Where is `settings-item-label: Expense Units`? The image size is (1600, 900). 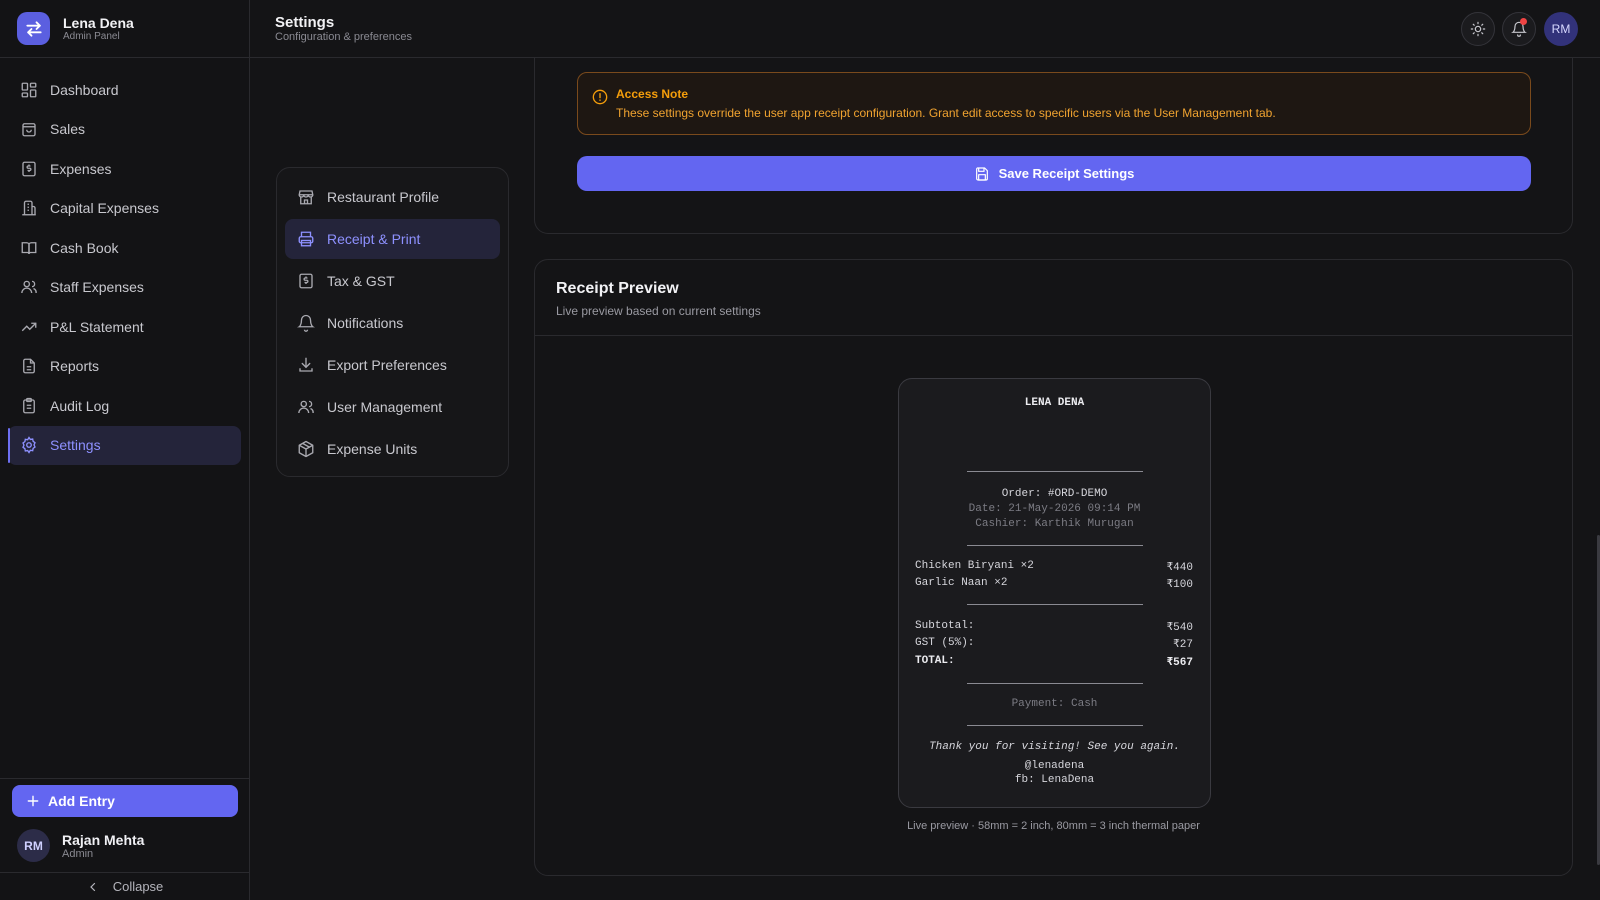
settings-item-label: Expense Units is located at coordinates (372, 449).